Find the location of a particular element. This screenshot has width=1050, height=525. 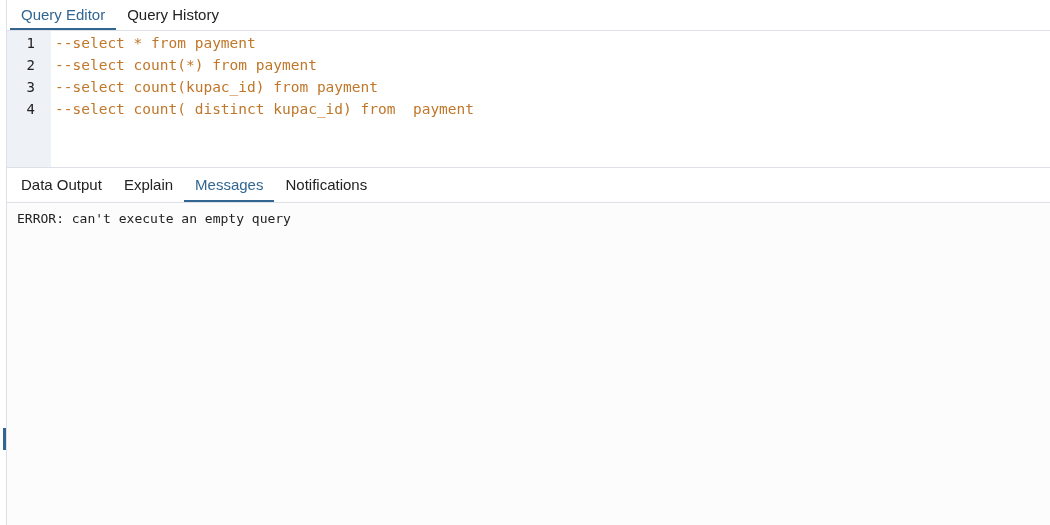

output-tab: Data Output is located at coordinates (61, 185).